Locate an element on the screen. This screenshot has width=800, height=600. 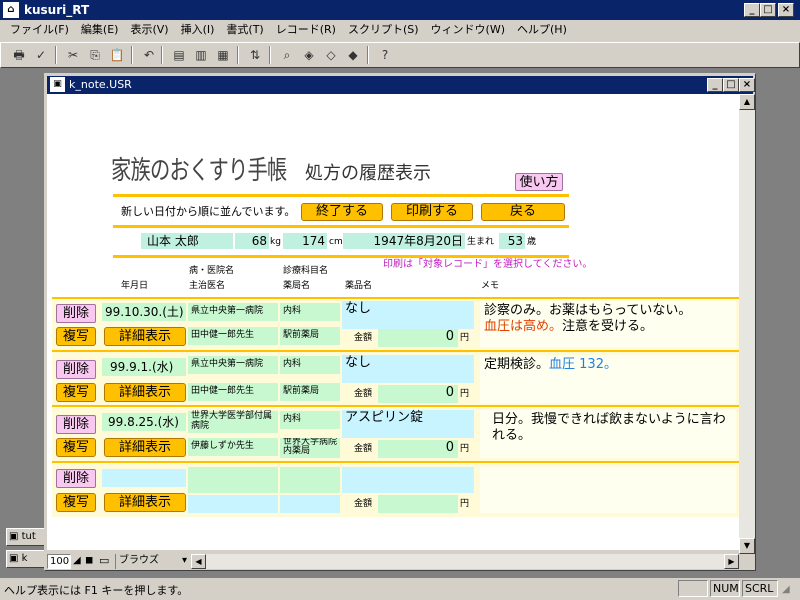
record-memo: 診察のみ。お薬はもらっていない。 血圧は高め。注意を受ける。 is located at coordinates (608, 324).